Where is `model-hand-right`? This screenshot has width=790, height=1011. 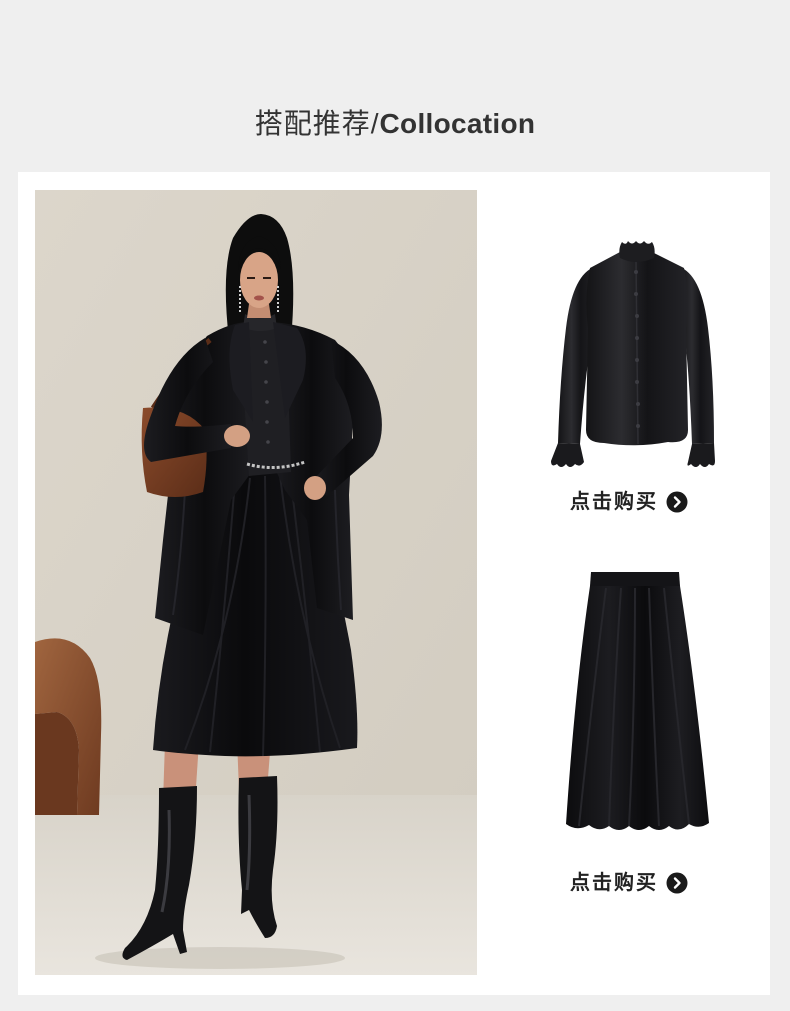 model-hand-right is located at coordinates (315, 488).